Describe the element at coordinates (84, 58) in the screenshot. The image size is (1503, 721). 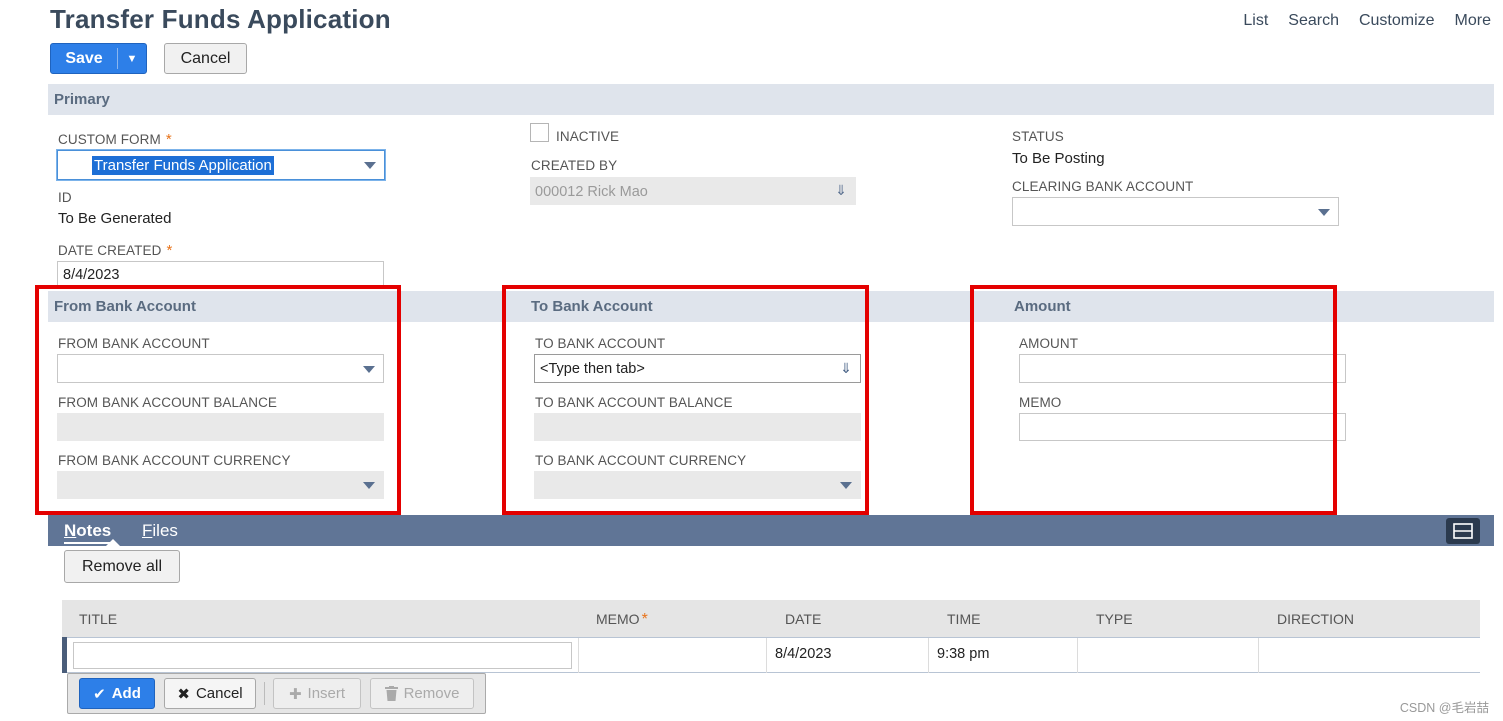
I see `save-button: Save` at that location.